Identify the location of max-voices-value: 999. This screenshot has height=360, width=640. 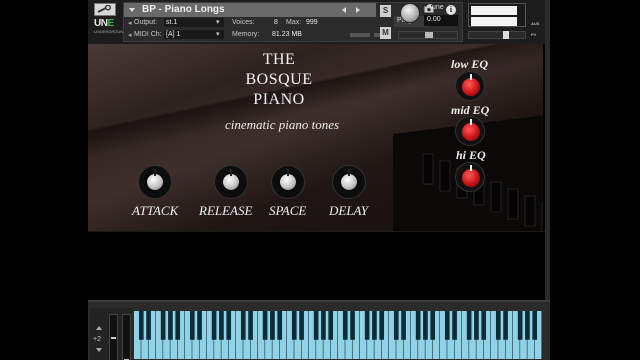
(312, 22).